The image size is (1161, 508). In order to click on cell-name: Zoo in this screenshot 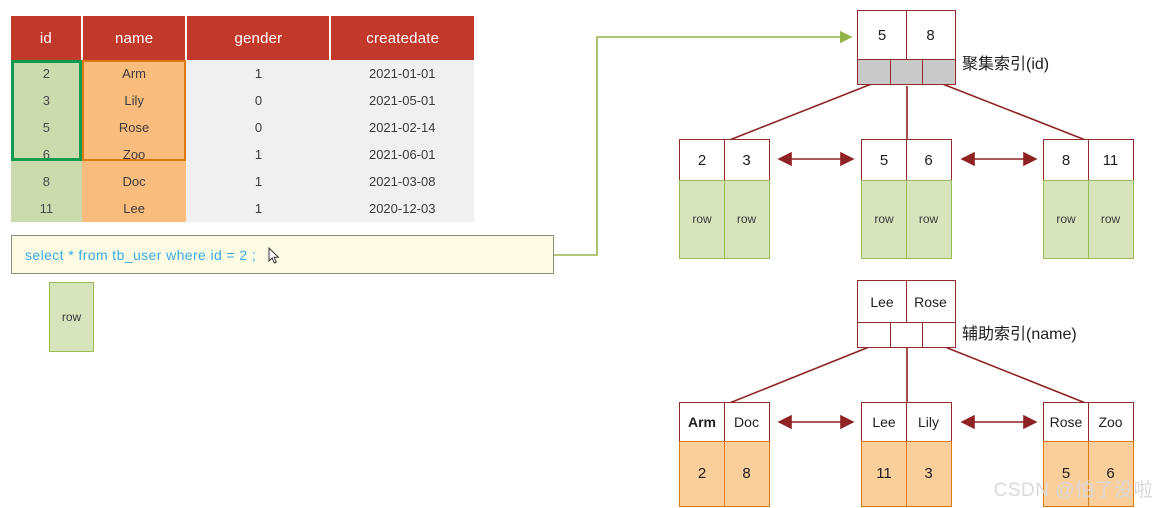, I will do `click(134, 154)`.